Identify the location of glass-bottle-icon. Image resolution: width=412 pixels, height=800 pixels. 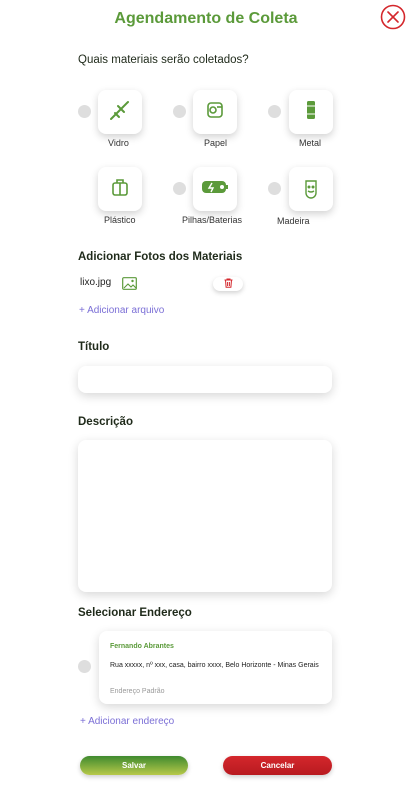
(120, 112).